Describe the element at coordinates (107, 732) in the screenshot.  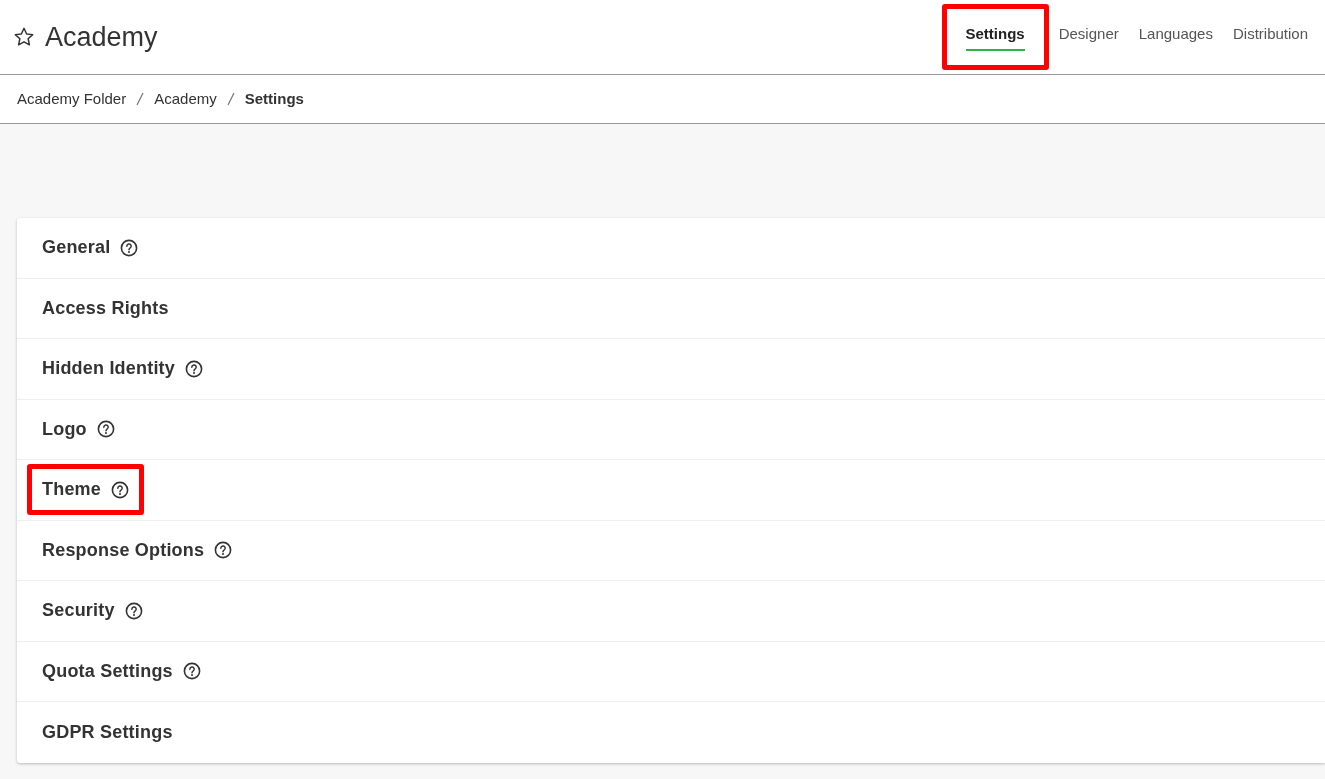
I see `section-title: GDPR Settings` at that location.